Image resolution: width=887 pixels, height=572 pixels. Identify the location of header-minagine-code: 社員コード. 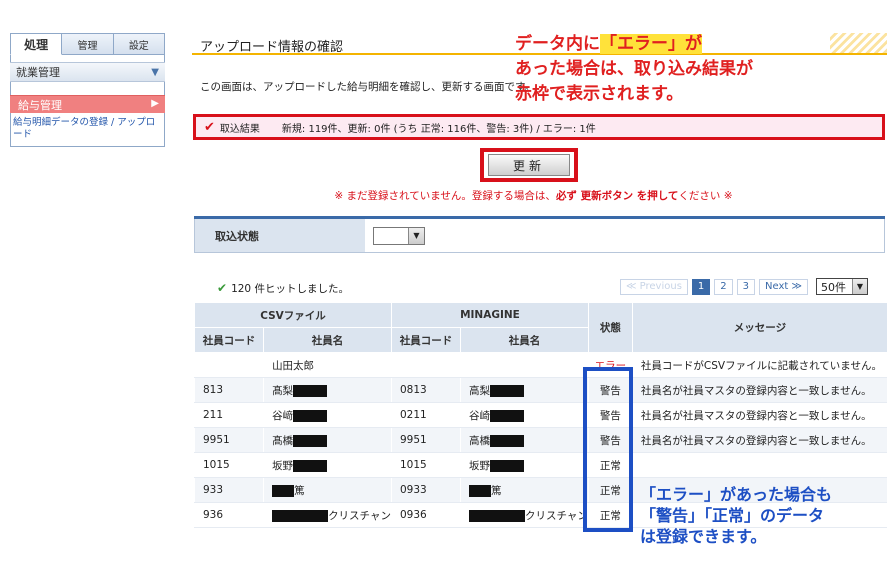
(426, 340).